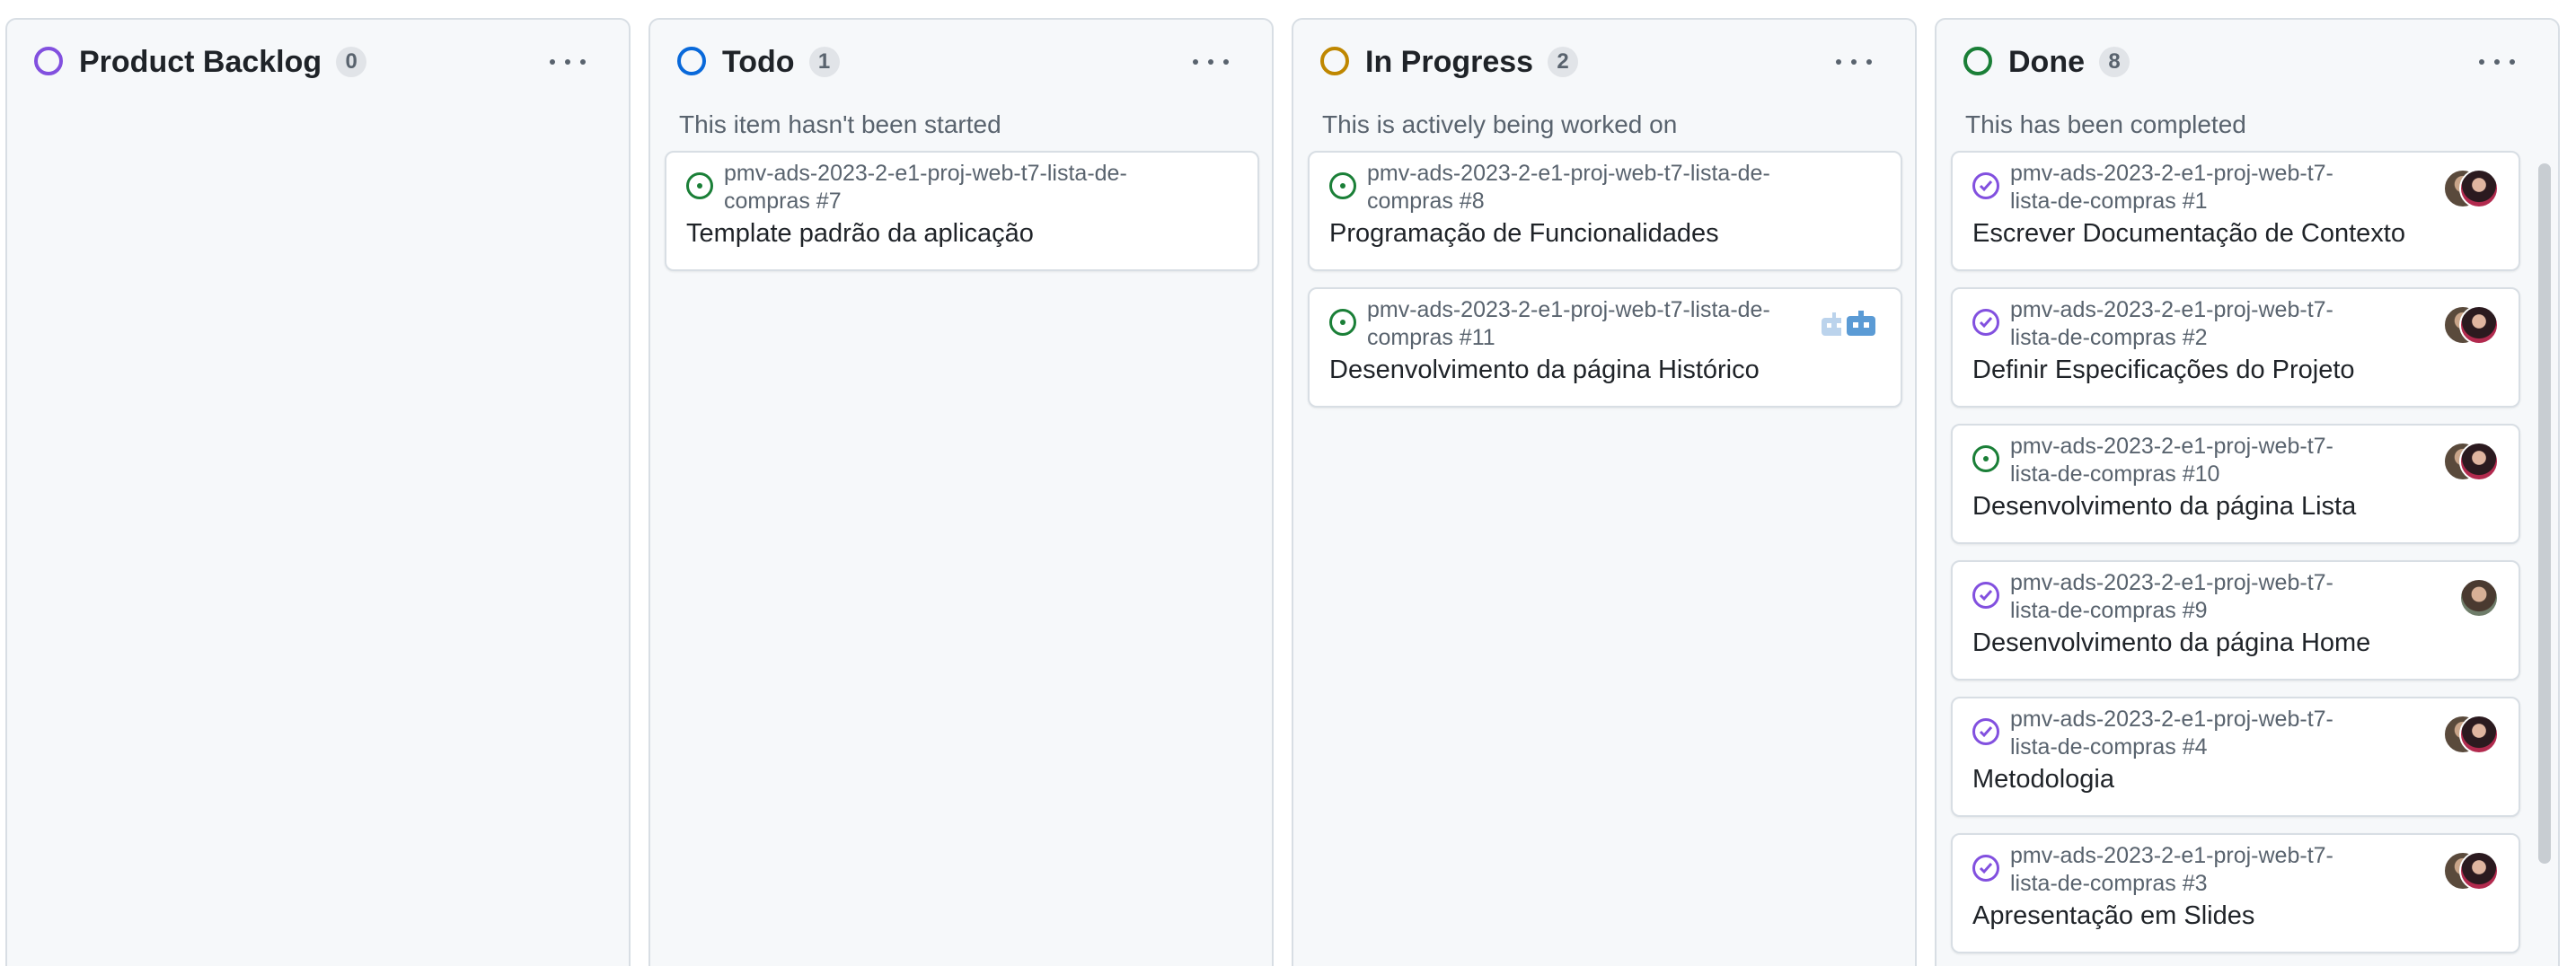 Image resolution: width=2576 pixels, height=966 pixels. I want to click on column-title: Product Backlog 0, so click(223, 62).